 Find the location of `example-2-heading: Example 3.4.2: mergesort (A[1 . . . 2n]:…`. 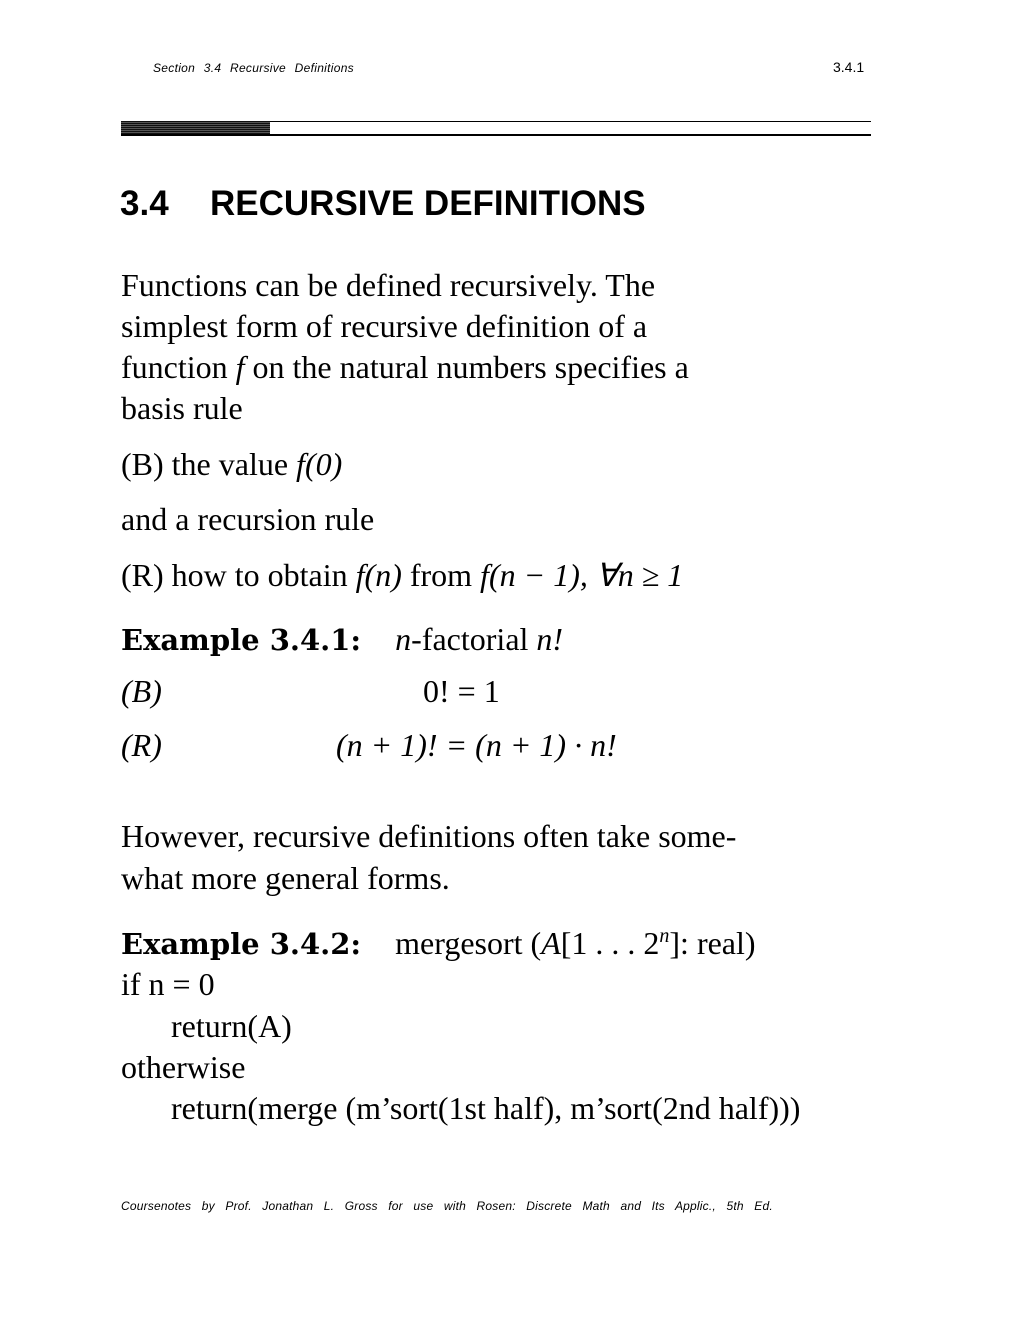

example-2-heading: Example 3.4.2: mergesort (A[1 . . . 2n]:… is located at coordinates (438, 943).